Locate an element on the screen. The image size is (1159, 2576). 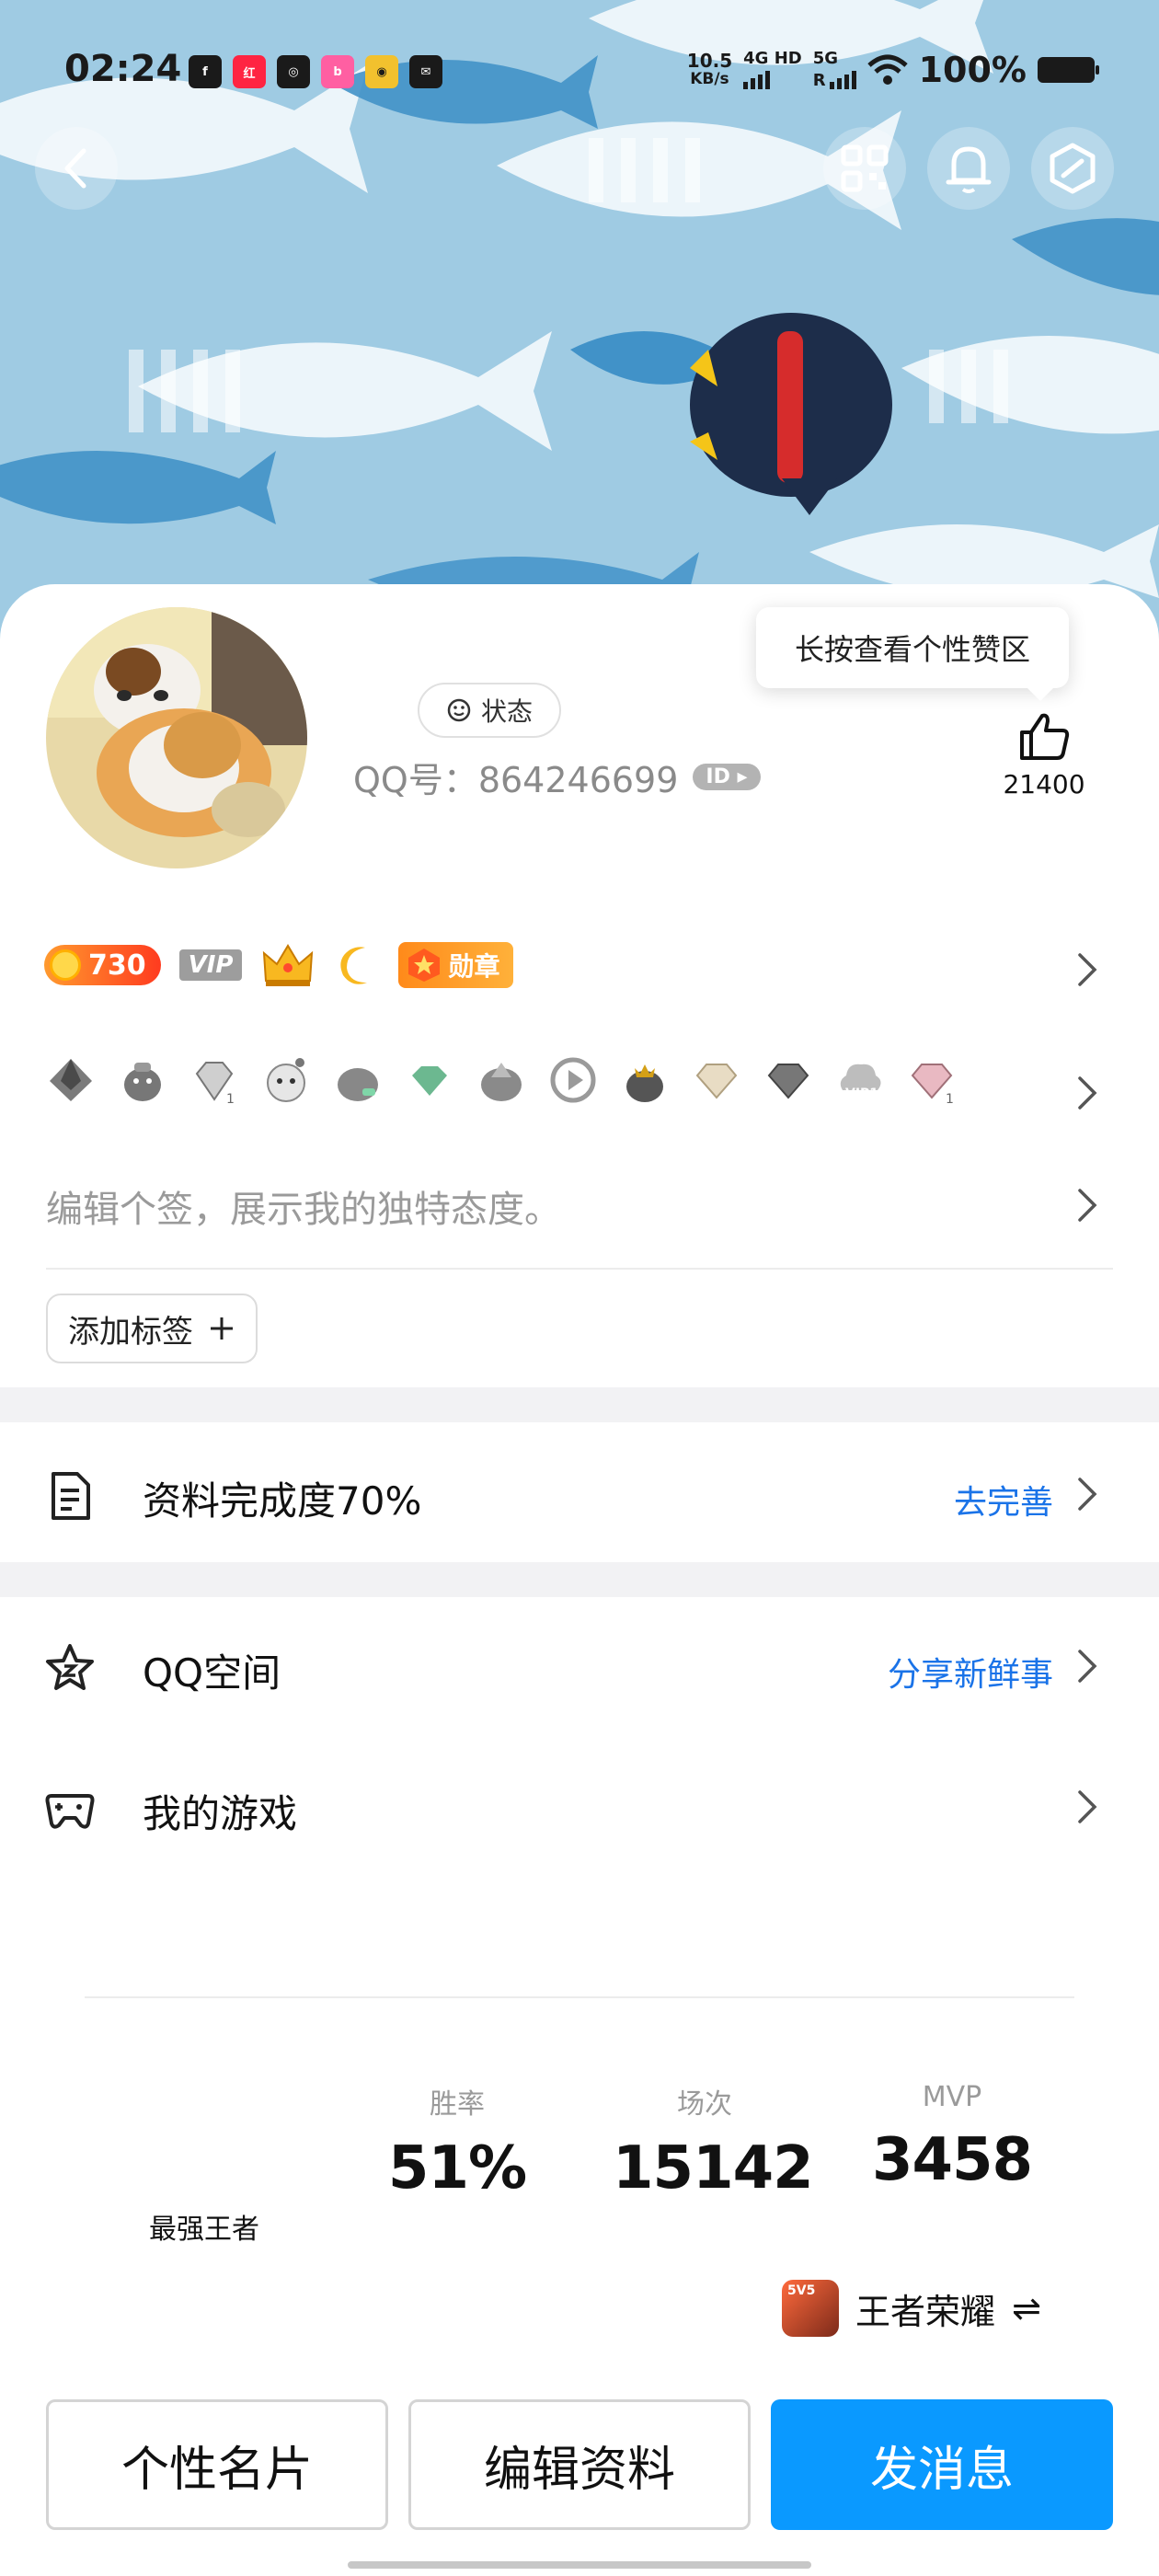
status-label: 状态 is located at coordinates (506, 711).